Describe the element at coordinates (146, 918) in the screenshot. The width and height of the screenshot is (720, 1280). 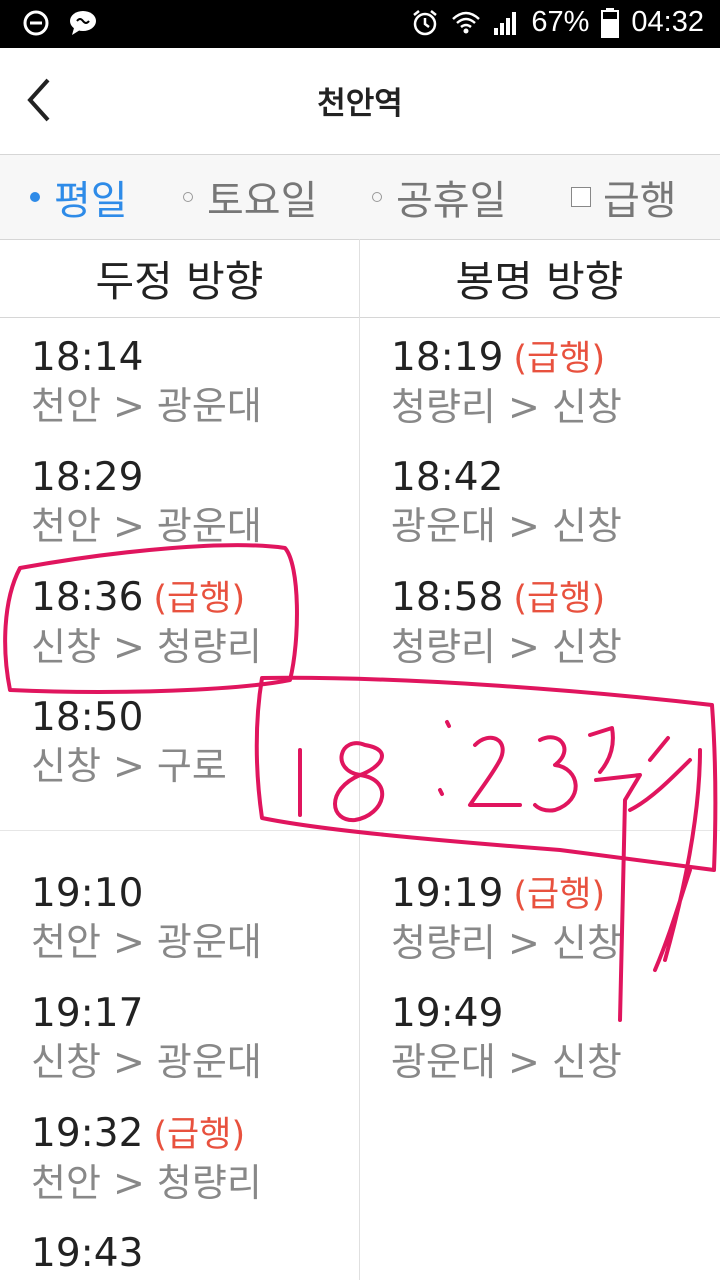
I see `list-item: 19:10 천안 > 광운대` at that location.